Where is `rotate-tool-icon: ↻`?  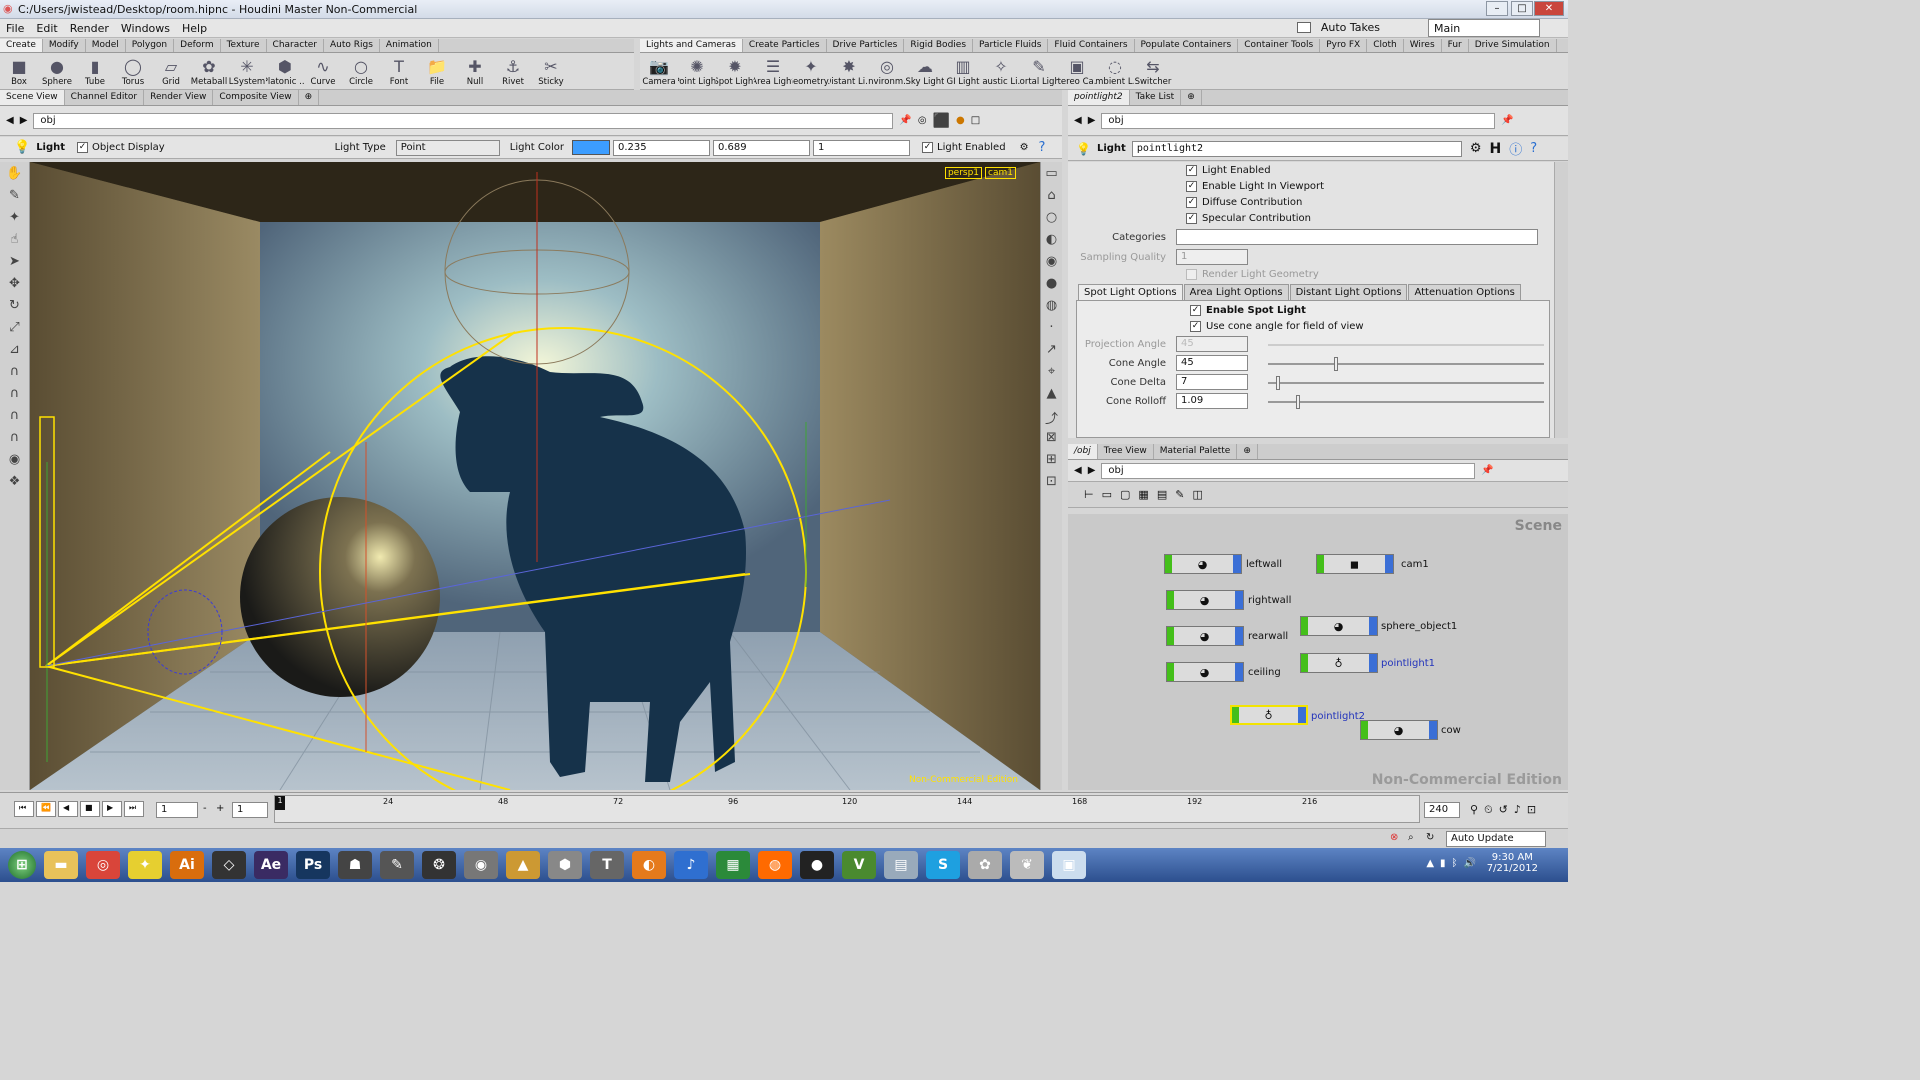 rotate-tool-icon: ↻ is located at coordinates (15, 307).